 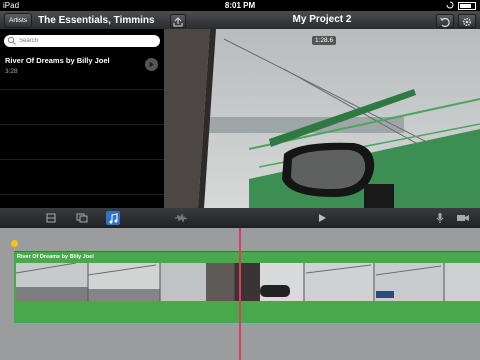 What do you see at coordinates (96, 20) in the screenshot?
I see `library-title: The Essentials, Timmins` at bounding box center [96, 20].